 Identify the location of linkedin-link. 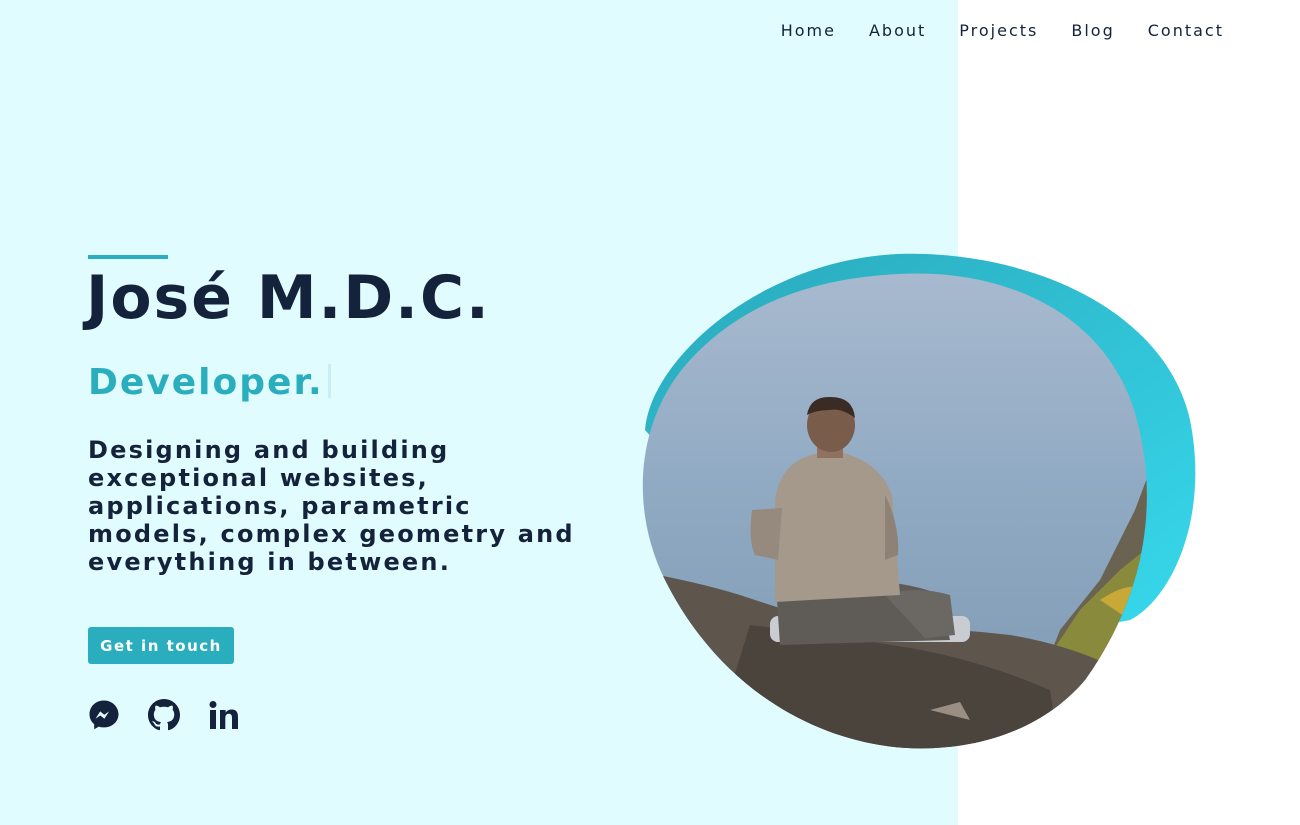
(224, 715).